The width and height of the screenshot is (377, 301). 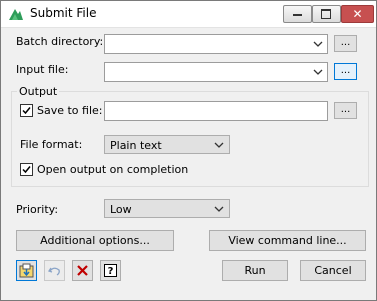 I want to click on file-format-value: Plain text, so click(x=136, y=145).